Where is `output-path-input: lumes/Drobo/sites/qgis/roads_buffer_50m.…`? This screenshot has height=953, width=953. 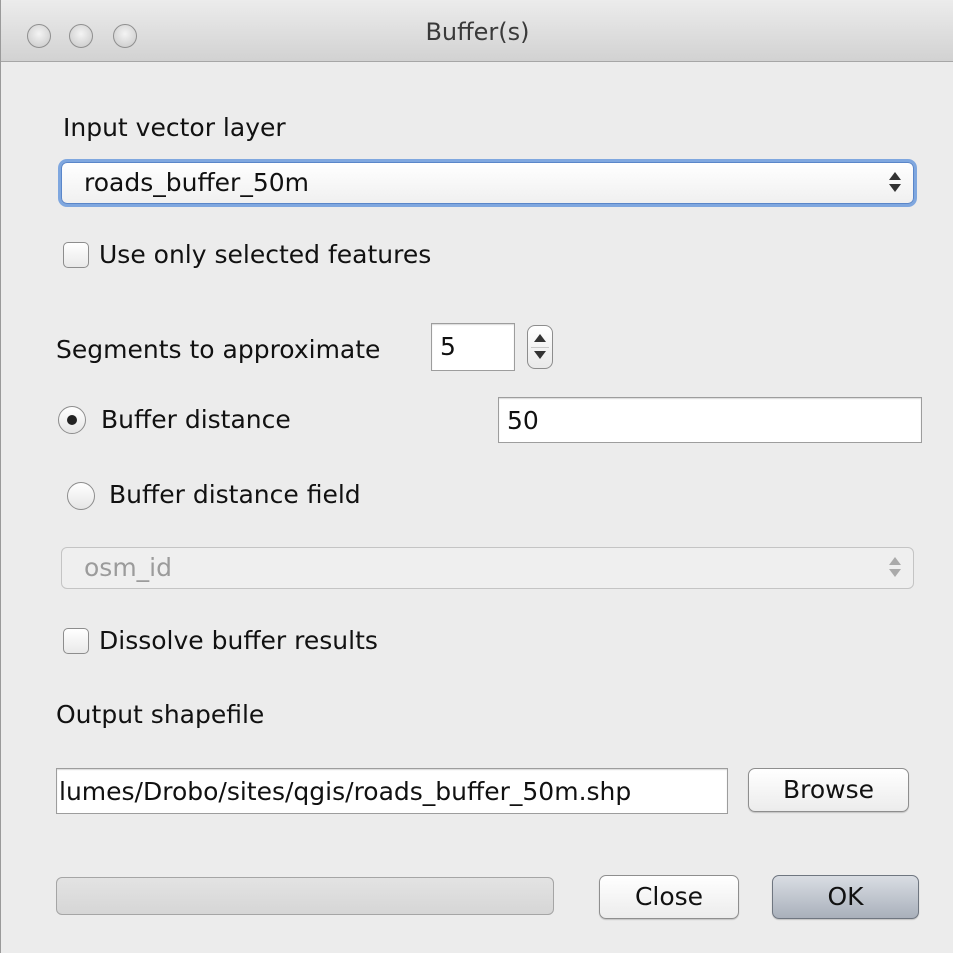 output-path-input: lumes/Drobo/sites/qgis/roads_buffer_50m.… is located at coordinates (392, 791).